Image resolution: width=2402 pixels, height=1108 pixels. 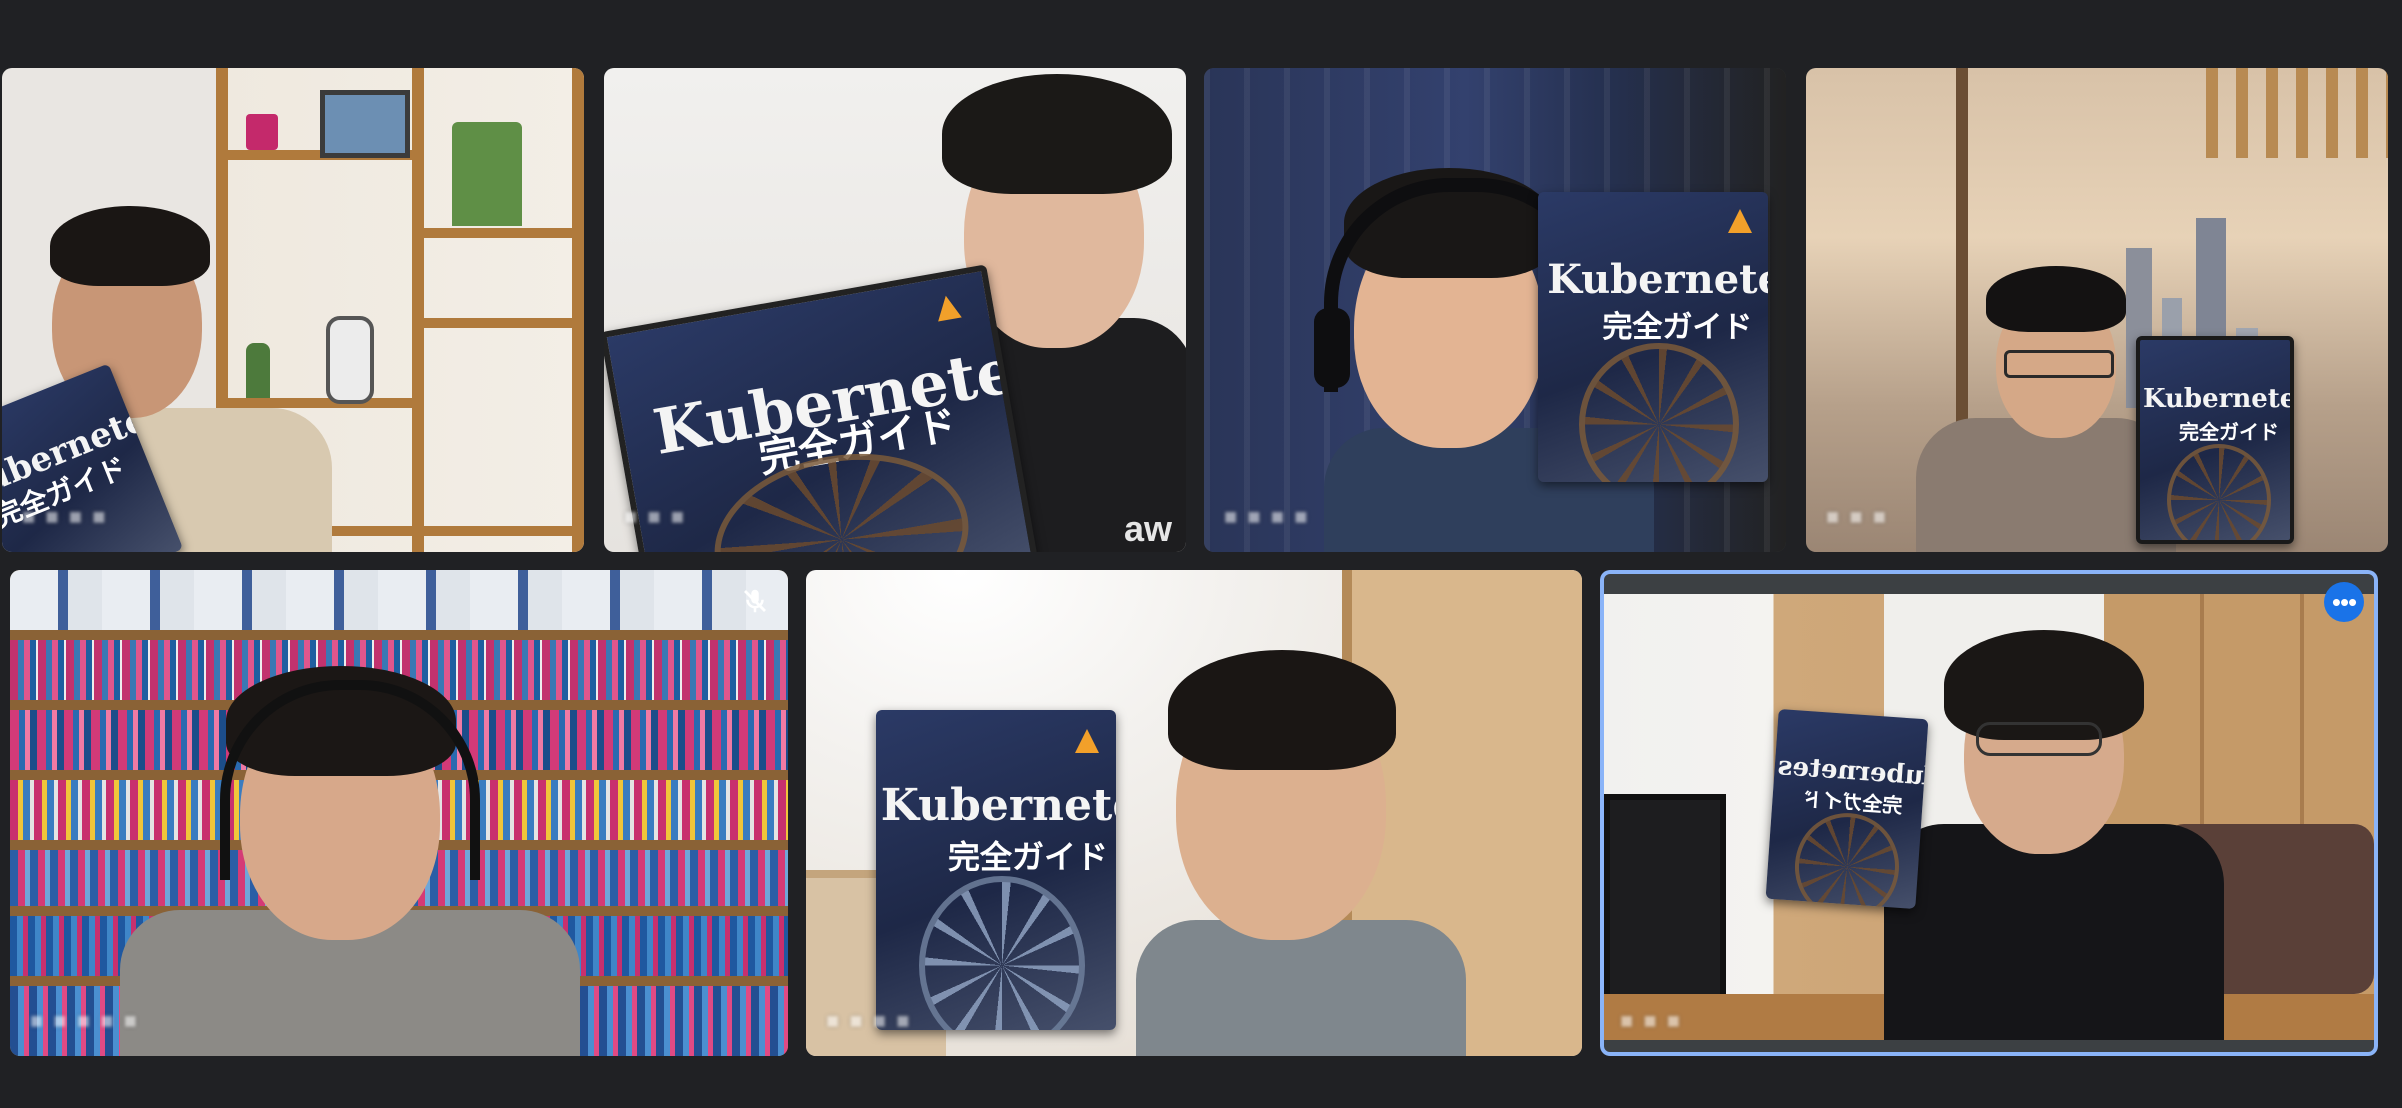 I want to click on participant-tile: Kubernetes 完全ガイド ■ ■ ■, so click(x=2097, y=310).